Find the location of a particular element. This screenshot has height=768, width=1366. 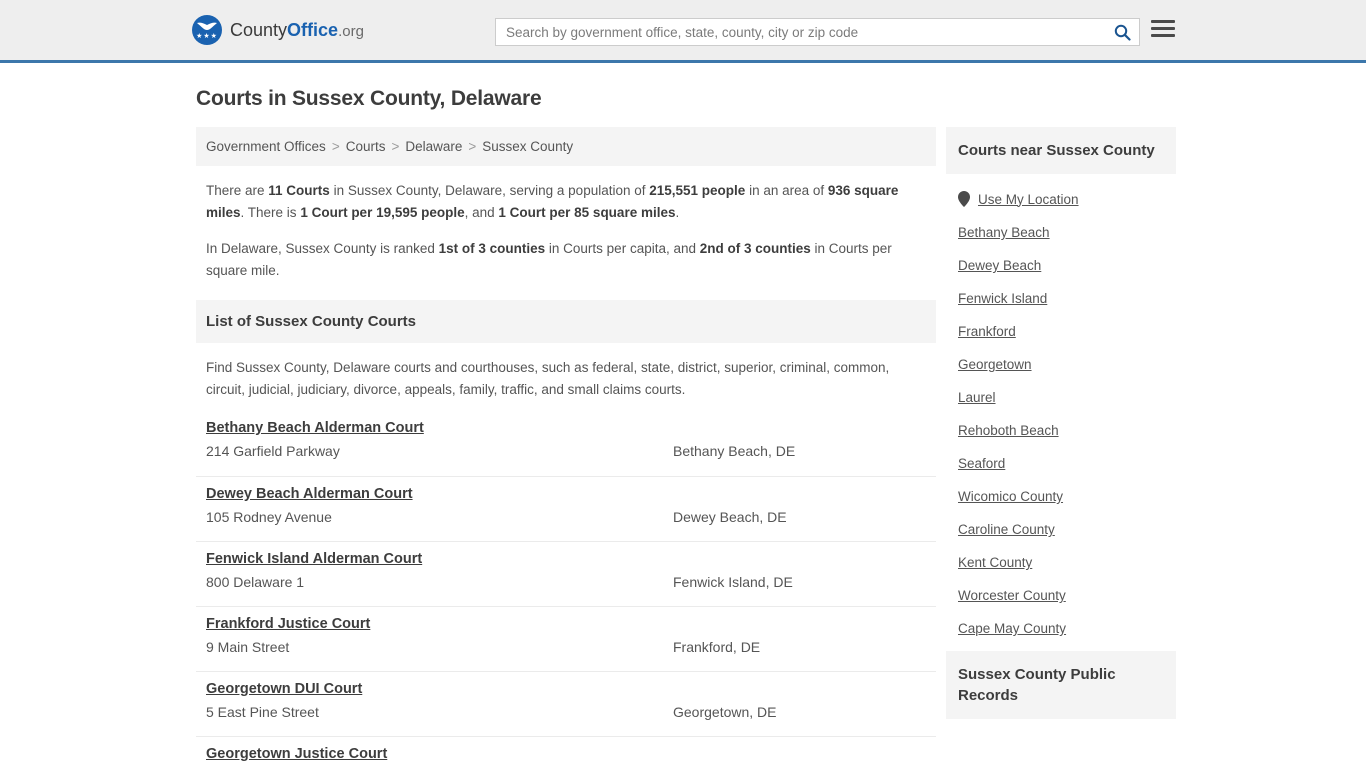

court-city: Dewey Beach, DE is located at coordinates (730, 517).